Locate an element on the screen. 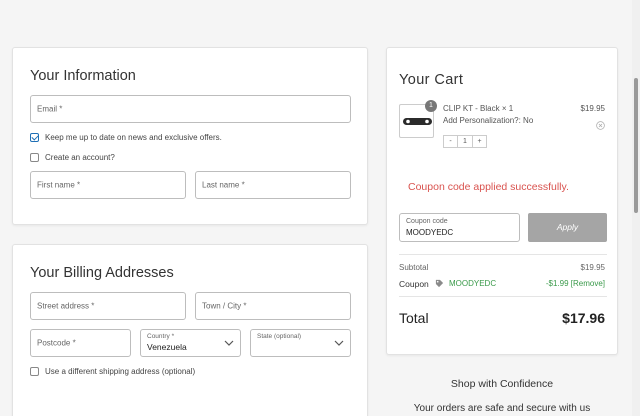 This screenshot has width=640, height=416. coupon-discount-group: -$1.99 [Remove] is located at coordinates (575, 283).